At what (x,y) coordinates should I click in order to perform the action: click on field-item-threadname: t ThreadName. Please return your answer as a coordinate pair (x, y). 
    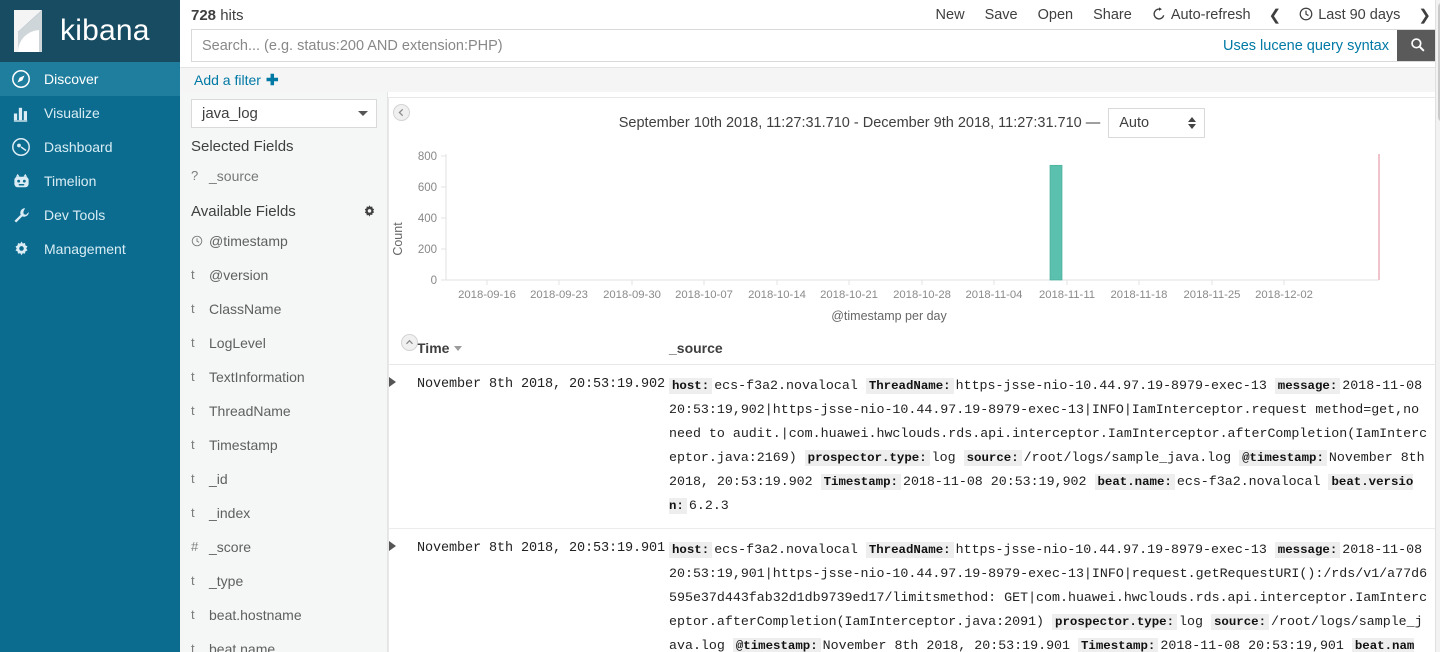
    Looking at the image, I should click on (283, 411).